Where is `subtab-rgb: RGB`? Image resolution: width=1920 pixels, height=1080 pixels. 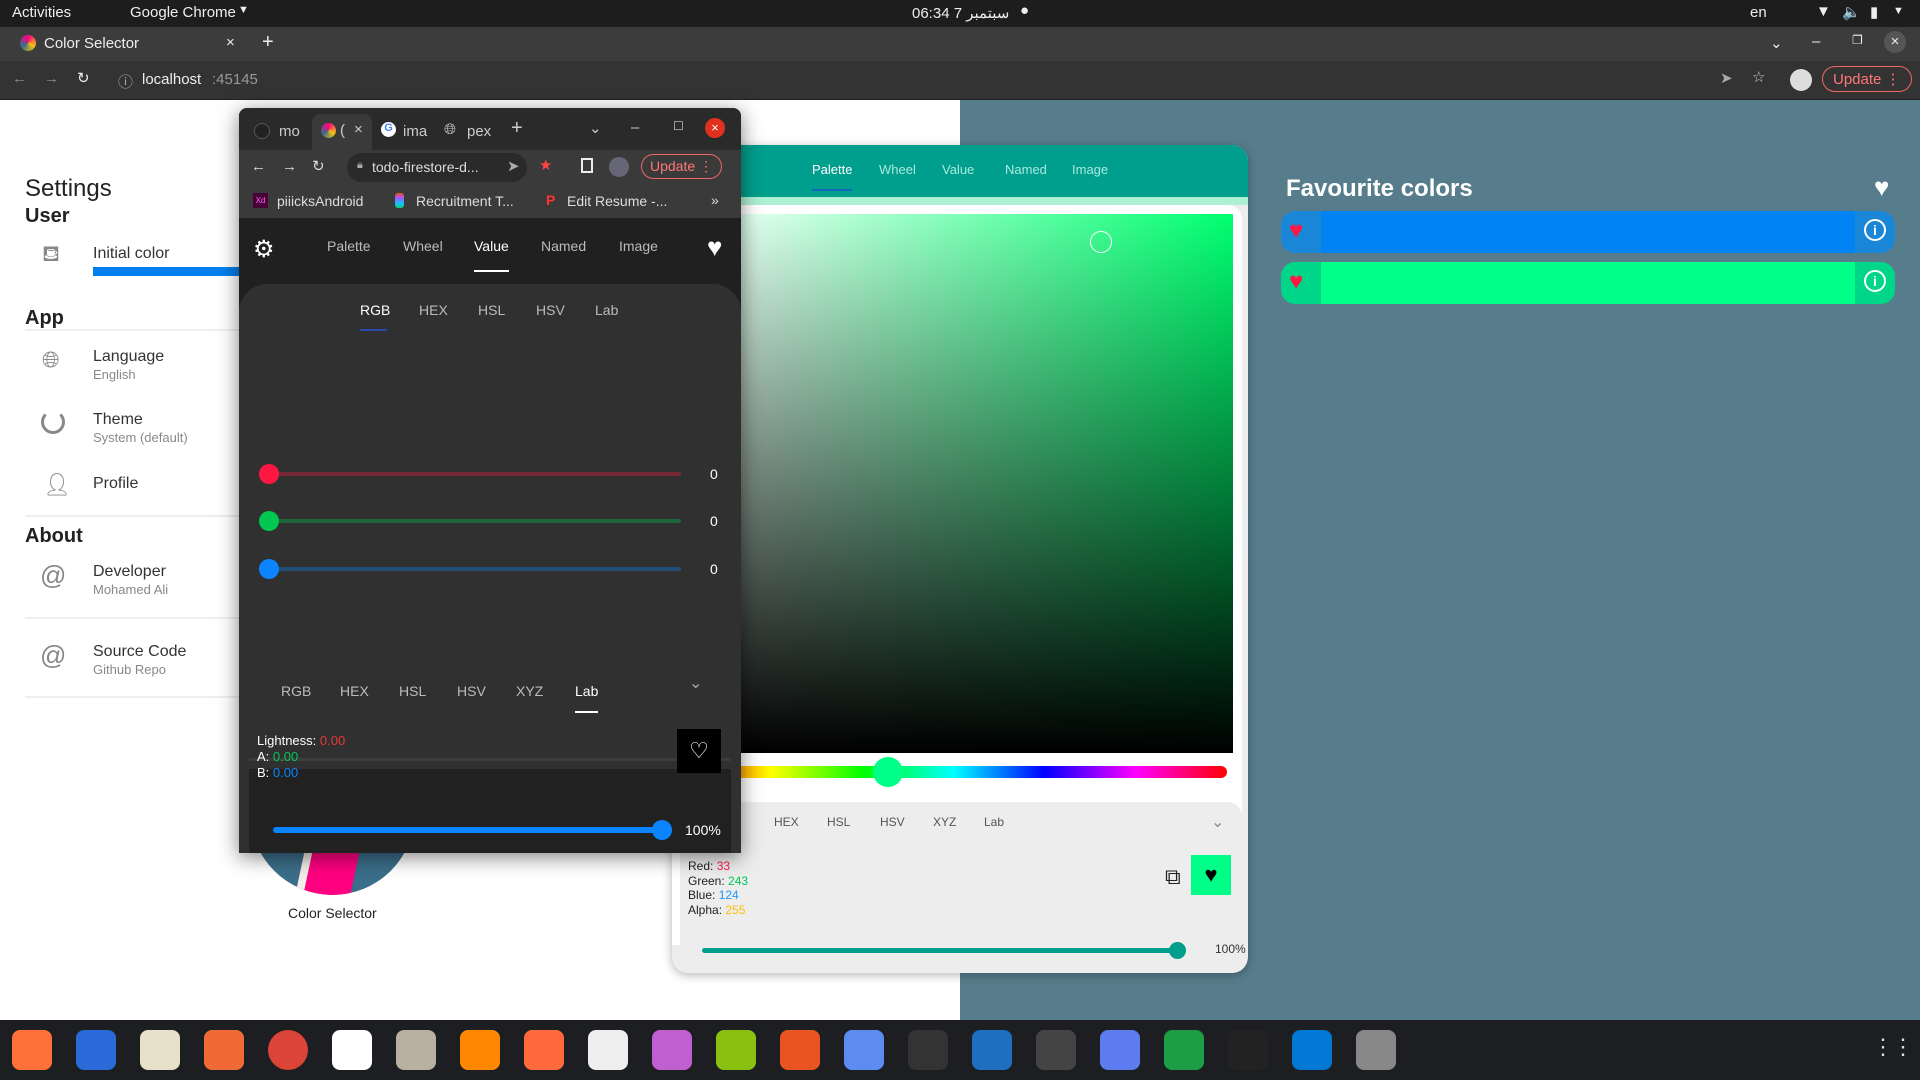 subtab-rgb: RGB is located at coordinates (375, 310).